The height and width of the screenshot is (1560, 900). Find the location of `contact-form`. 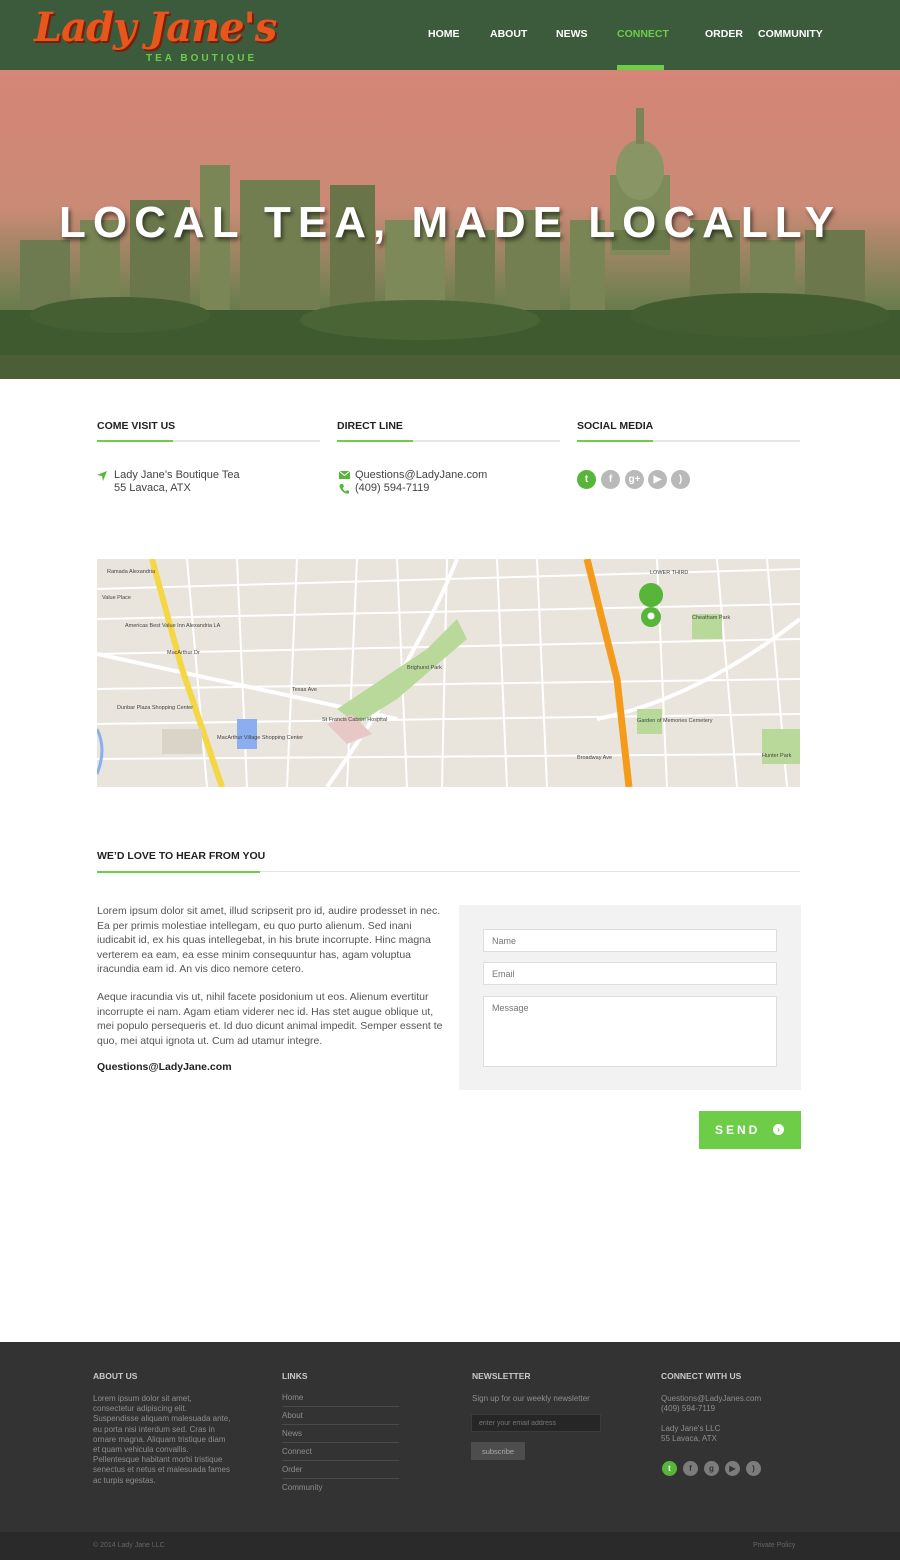

contact-form is located at coordinates (630, 997).